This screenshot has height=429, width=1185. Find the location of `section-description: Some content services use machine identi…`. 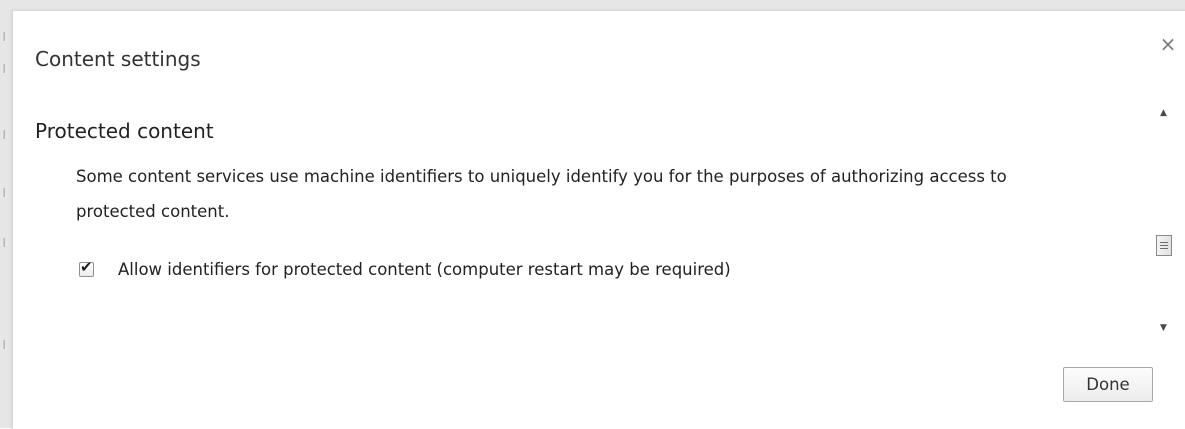

section-description: Some content services use machine identi… is located at coordinates (541, 194).